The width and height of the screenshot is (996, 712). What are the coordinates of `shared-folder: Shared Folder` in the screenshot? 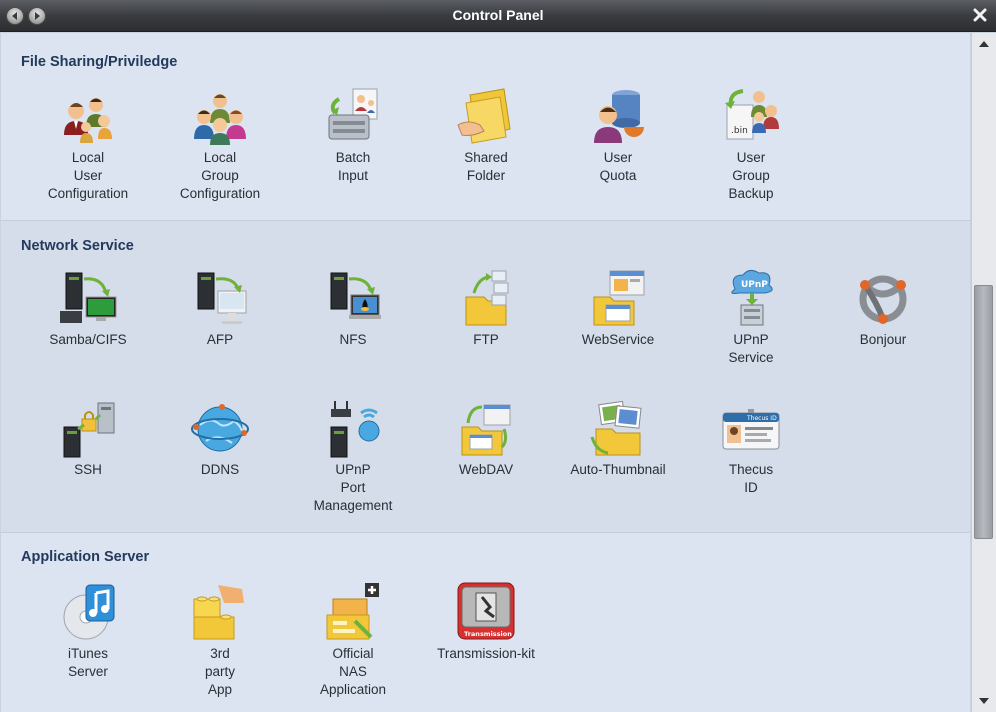 It's located at (486, 135).